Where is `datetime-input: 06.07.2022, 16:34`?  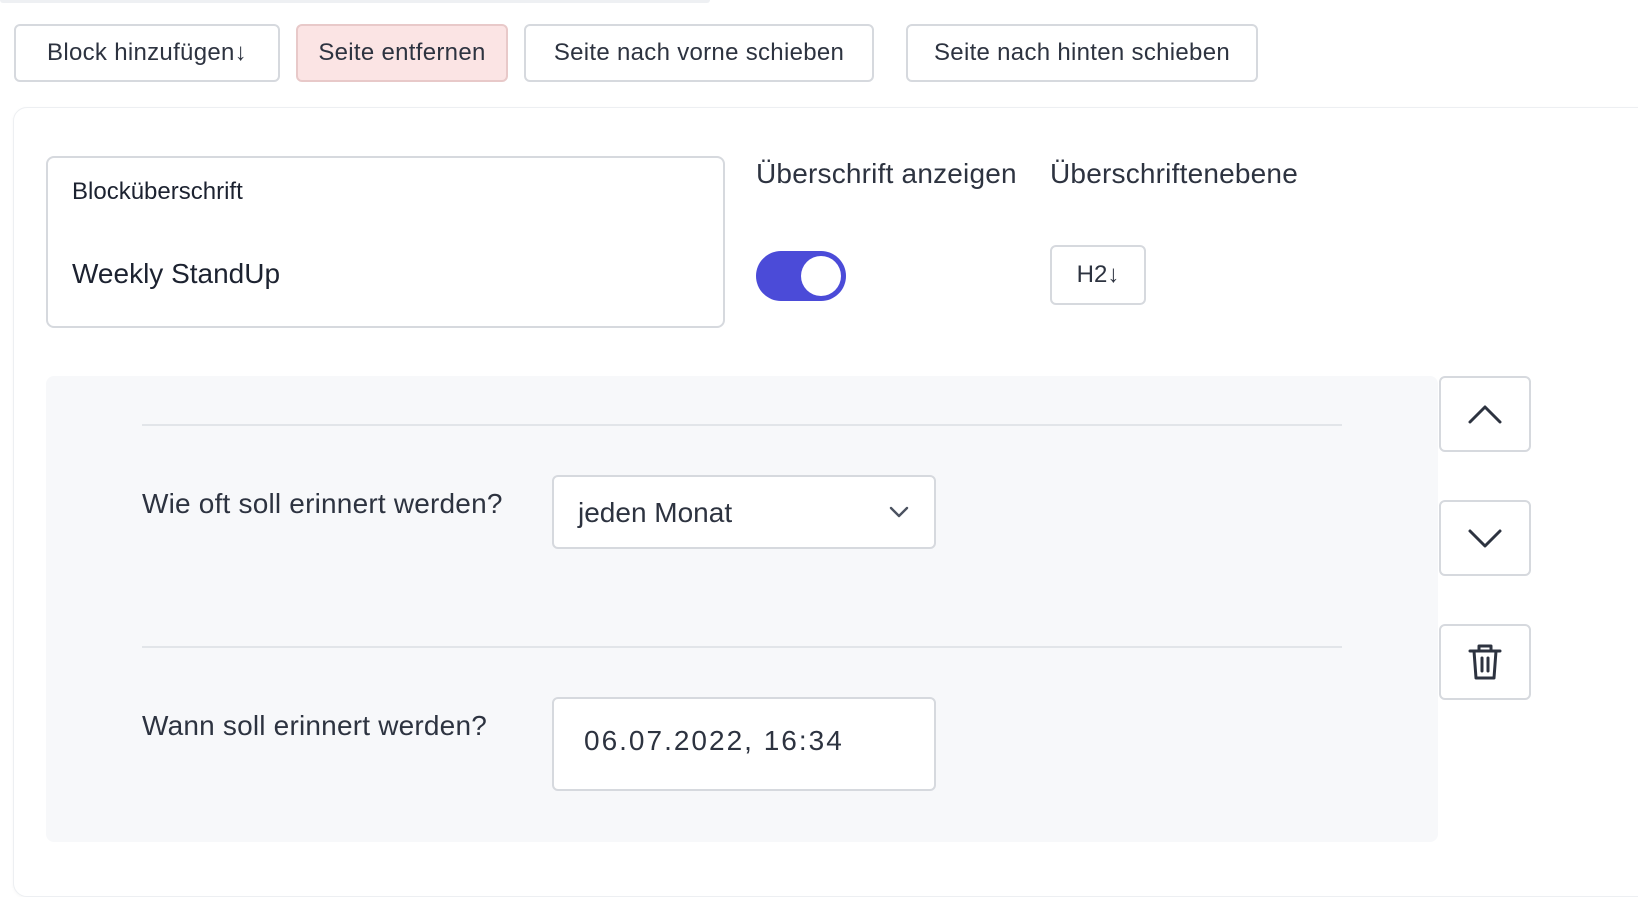
datetime-input: 06.07.2022, 16:34 is located at coordinates (744, 744).